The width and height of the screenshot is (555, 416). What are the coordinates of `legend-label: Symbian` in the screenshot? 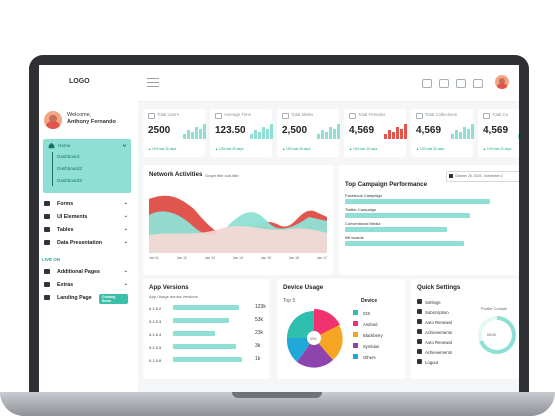 It's located at (371, 346).